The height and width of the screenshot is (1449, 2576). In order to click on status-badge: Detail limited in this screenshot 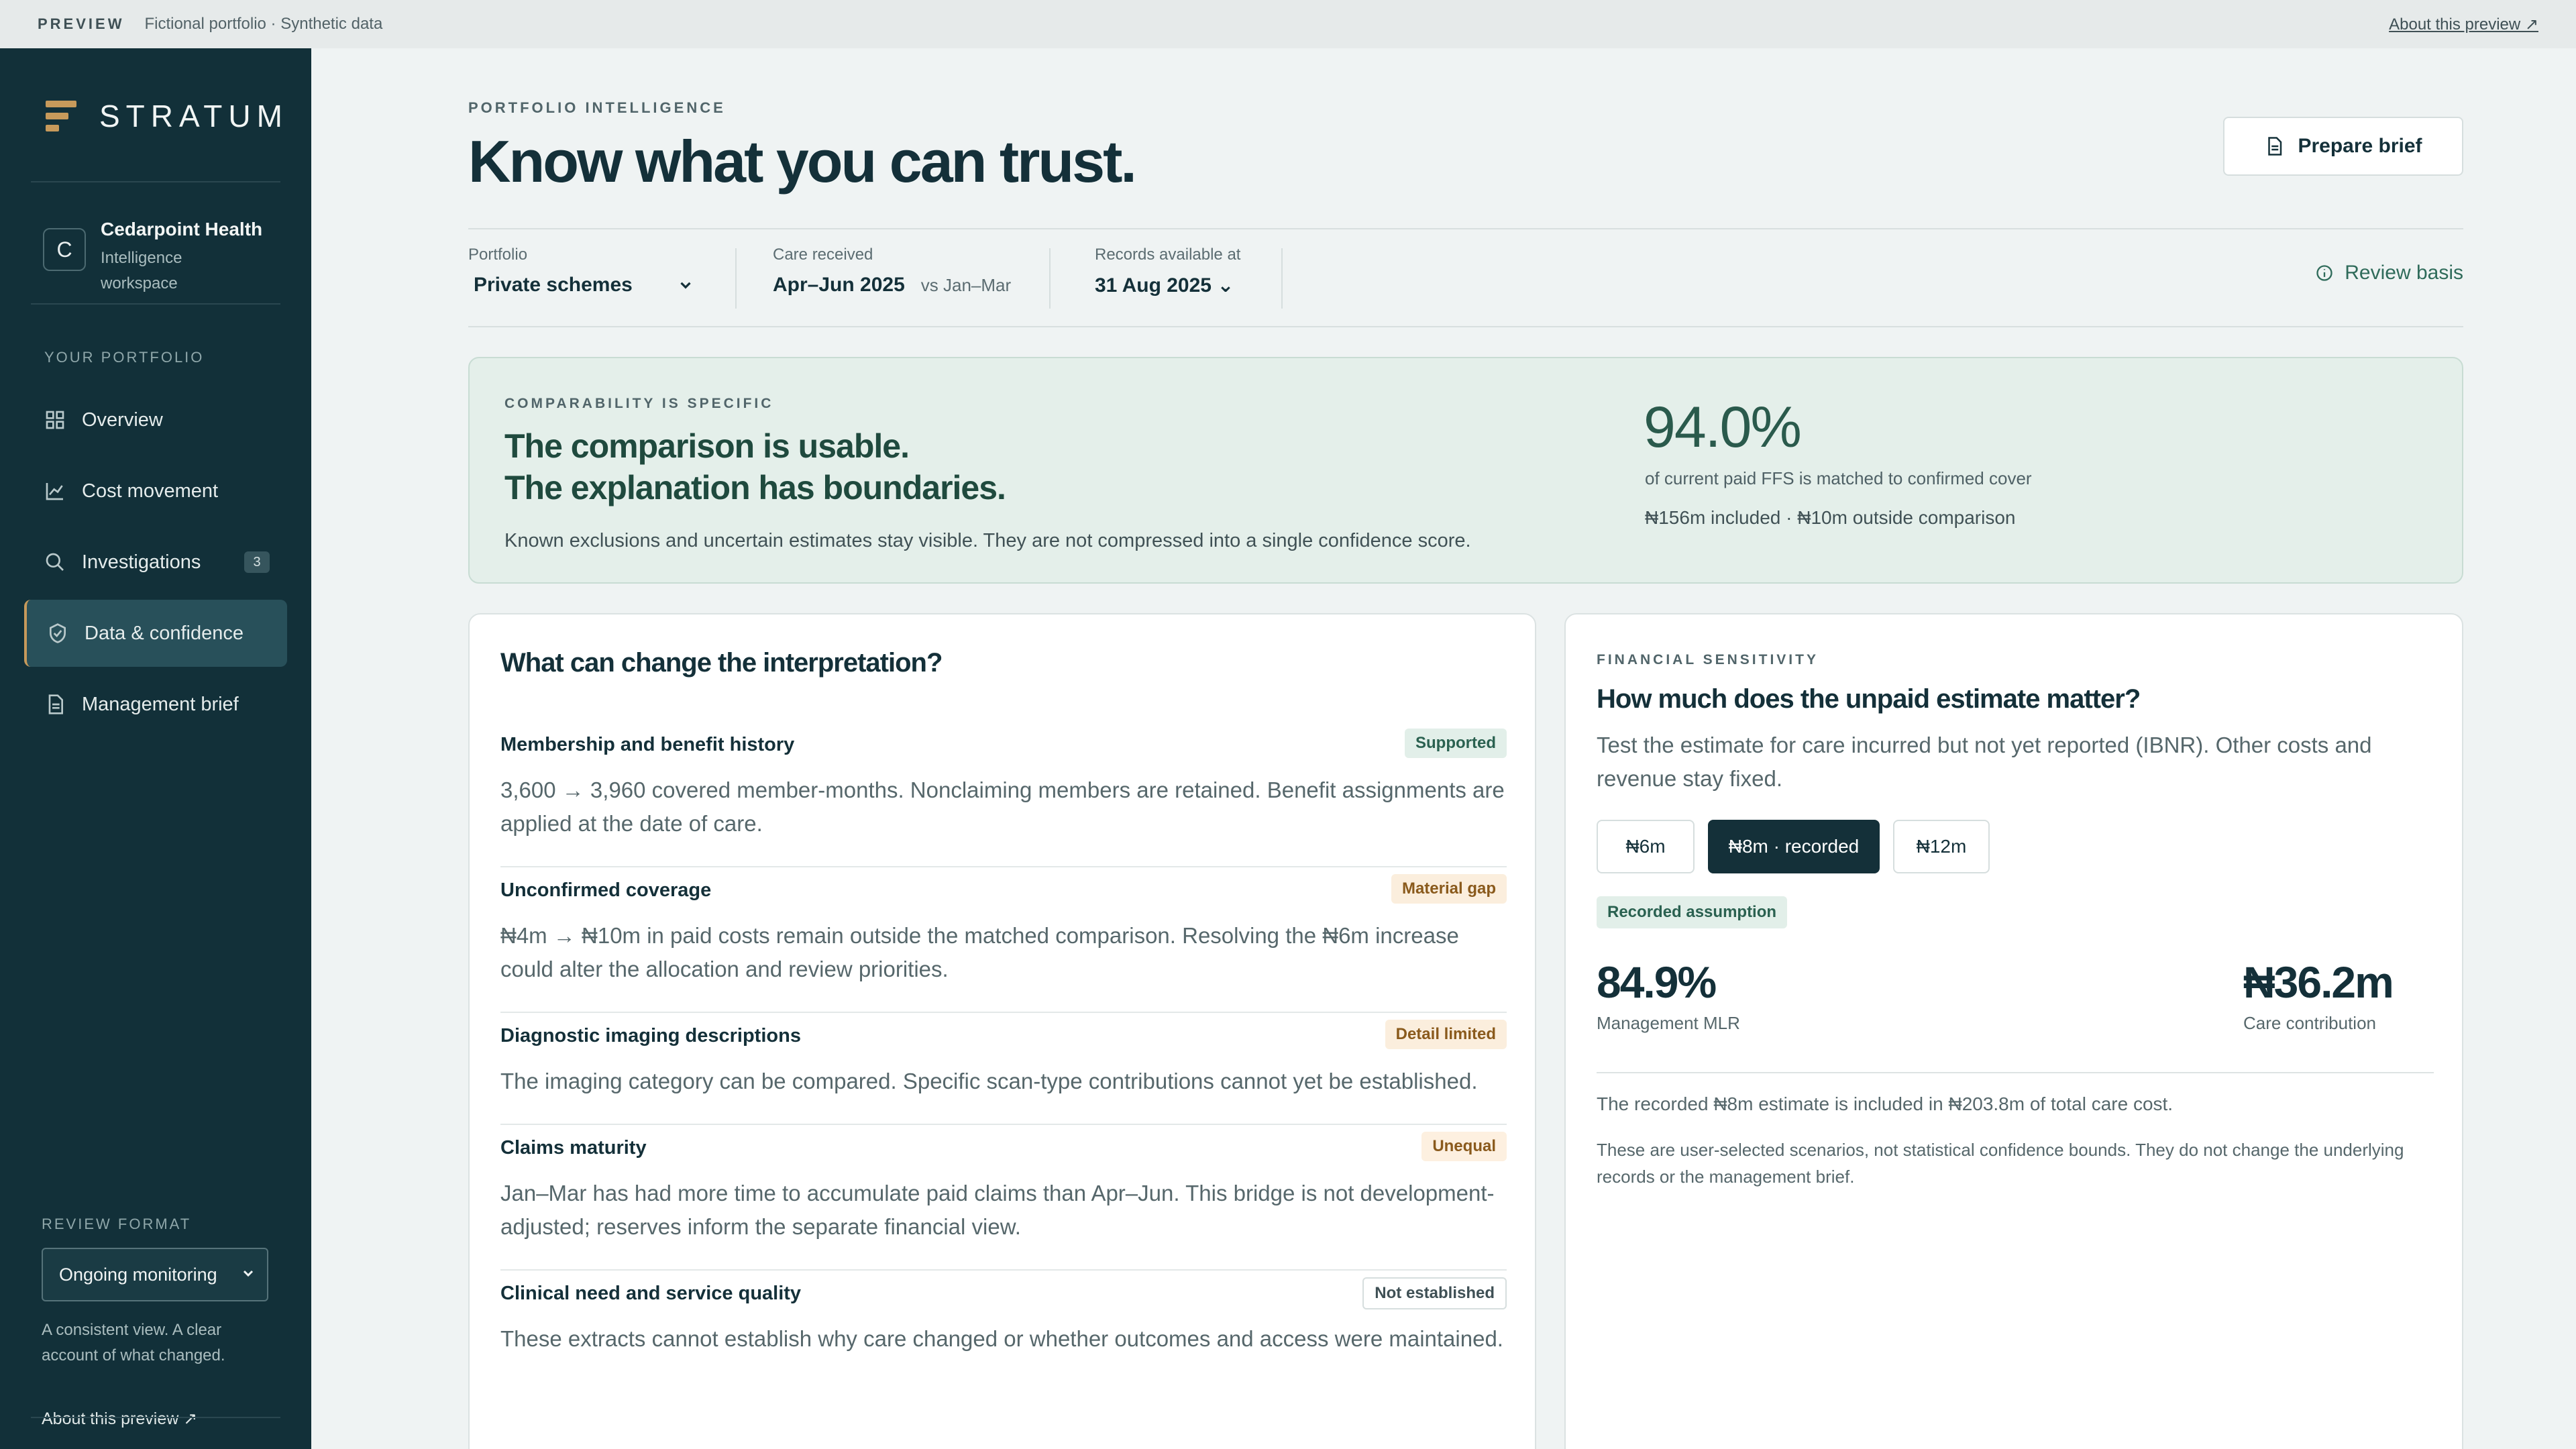, I will do `click(1446, 1034)`.